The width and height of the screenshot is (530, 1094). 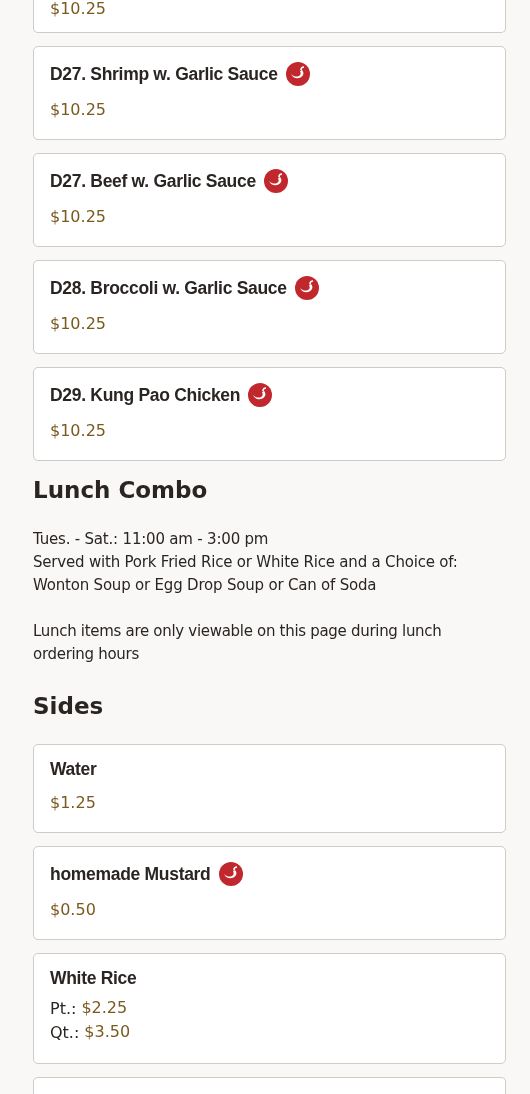 I want to click on menu-item-card: D27. Shrimp w. Garlic Sauce $10.25, so click(x=269, y=93).